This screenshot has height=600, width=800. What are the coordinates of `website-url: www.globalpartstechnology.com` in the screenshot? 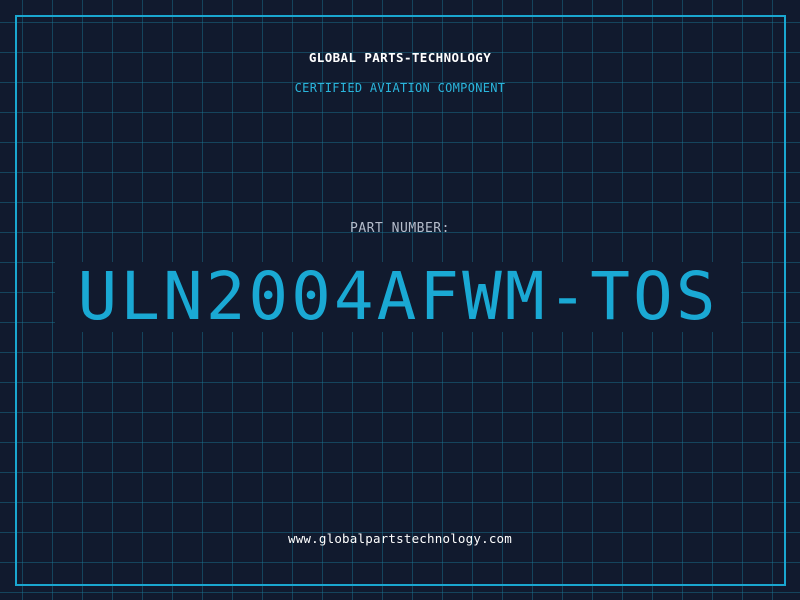 It's located at (400, 538).